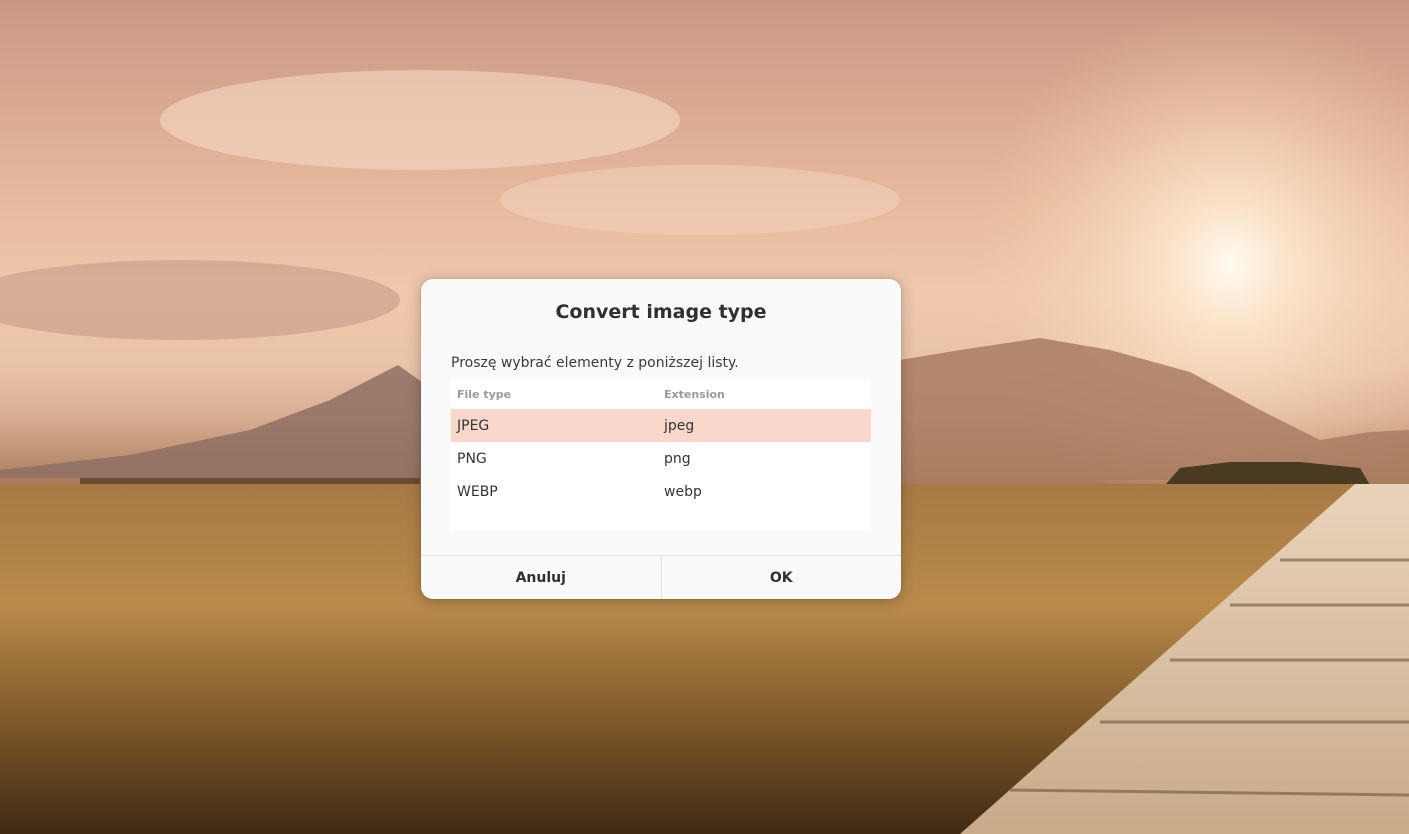 This screenshot has width=1409, height=834. What do you see at coordinates (472, 458) in the screenshot?
I see `row-file-type: PNG` at bounding box center [472, 458].